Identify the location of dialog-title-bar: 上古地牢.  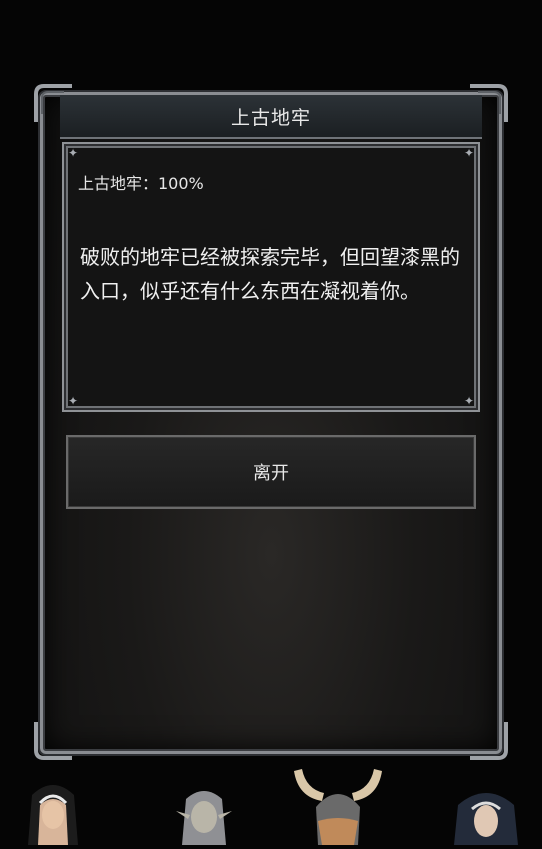
(271, 117).